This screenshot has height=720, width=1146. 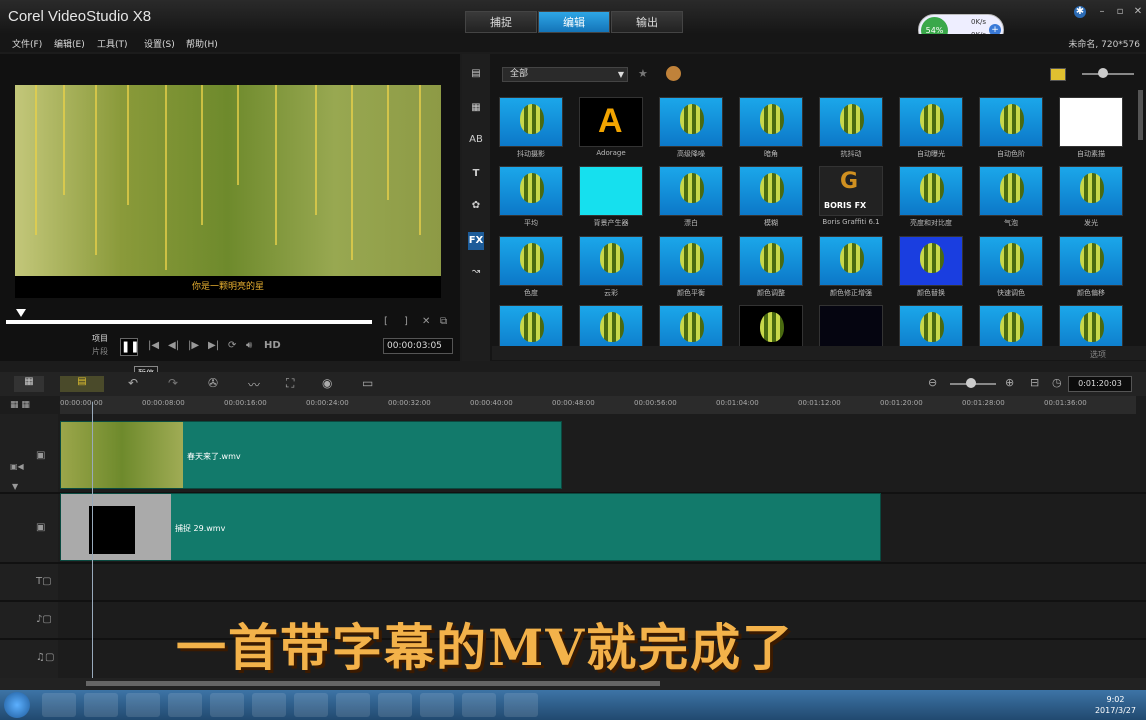 What do you see at coordinates (1034, 382) in the screenshot?
I see `fit-project-icon: ⊟` at bounding box center [1034, 382].